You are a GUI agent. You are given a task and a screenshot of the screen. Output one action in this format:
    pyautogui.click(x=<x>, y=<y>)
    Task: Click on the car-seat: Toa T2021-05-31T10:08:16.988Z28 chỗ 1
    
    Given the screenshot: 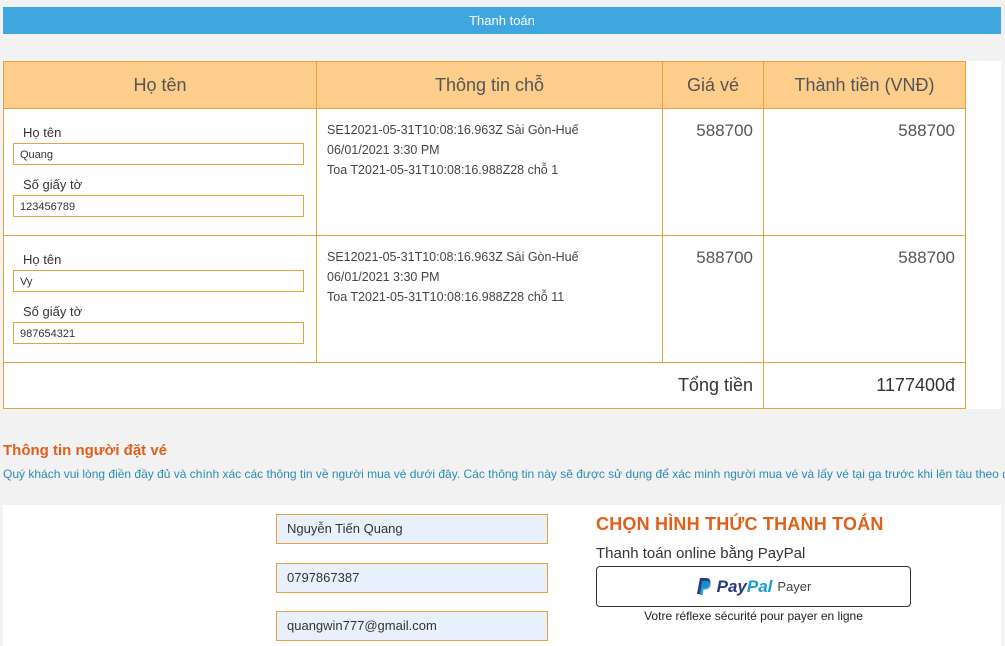 What is the action you would take?
    pyautogui.click(x=443, y=170)
    